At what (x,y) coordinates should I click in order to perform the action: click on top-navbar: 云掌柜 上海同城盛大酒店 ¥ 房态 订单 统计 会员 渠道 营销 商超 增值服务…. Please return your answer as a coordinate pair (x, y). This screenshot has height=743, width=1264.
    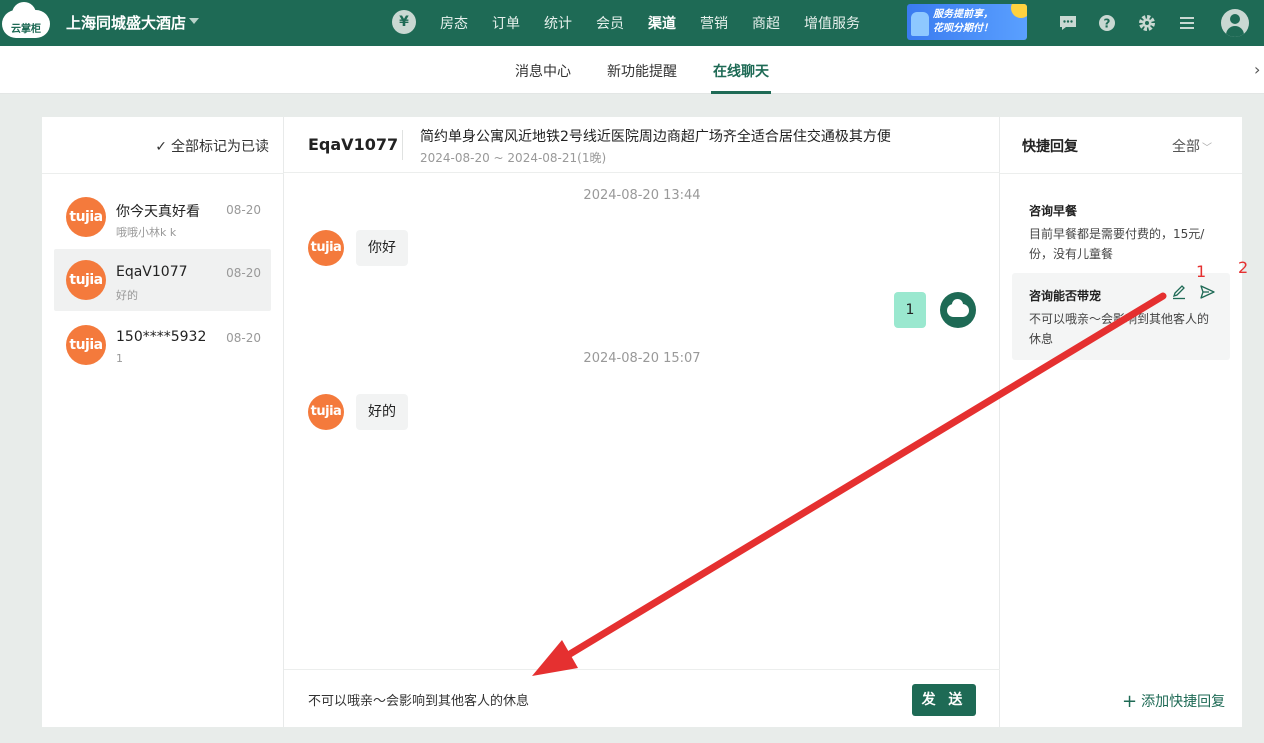
    Looking at the image, I should click on (632, 23).